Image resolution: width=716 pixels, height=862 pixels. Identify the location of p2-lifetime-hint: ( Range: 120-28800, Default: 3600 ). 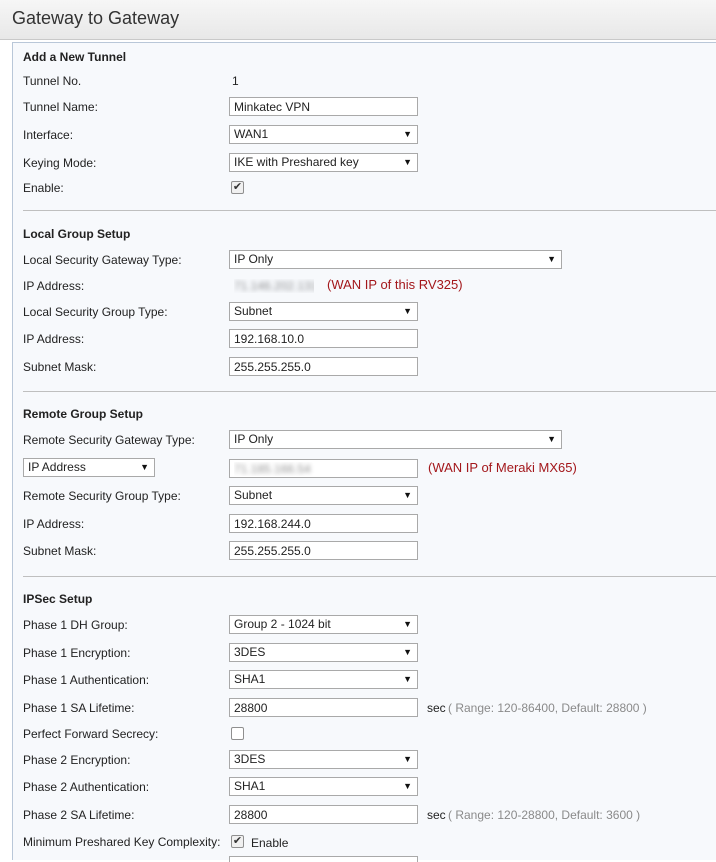
(544, 815).